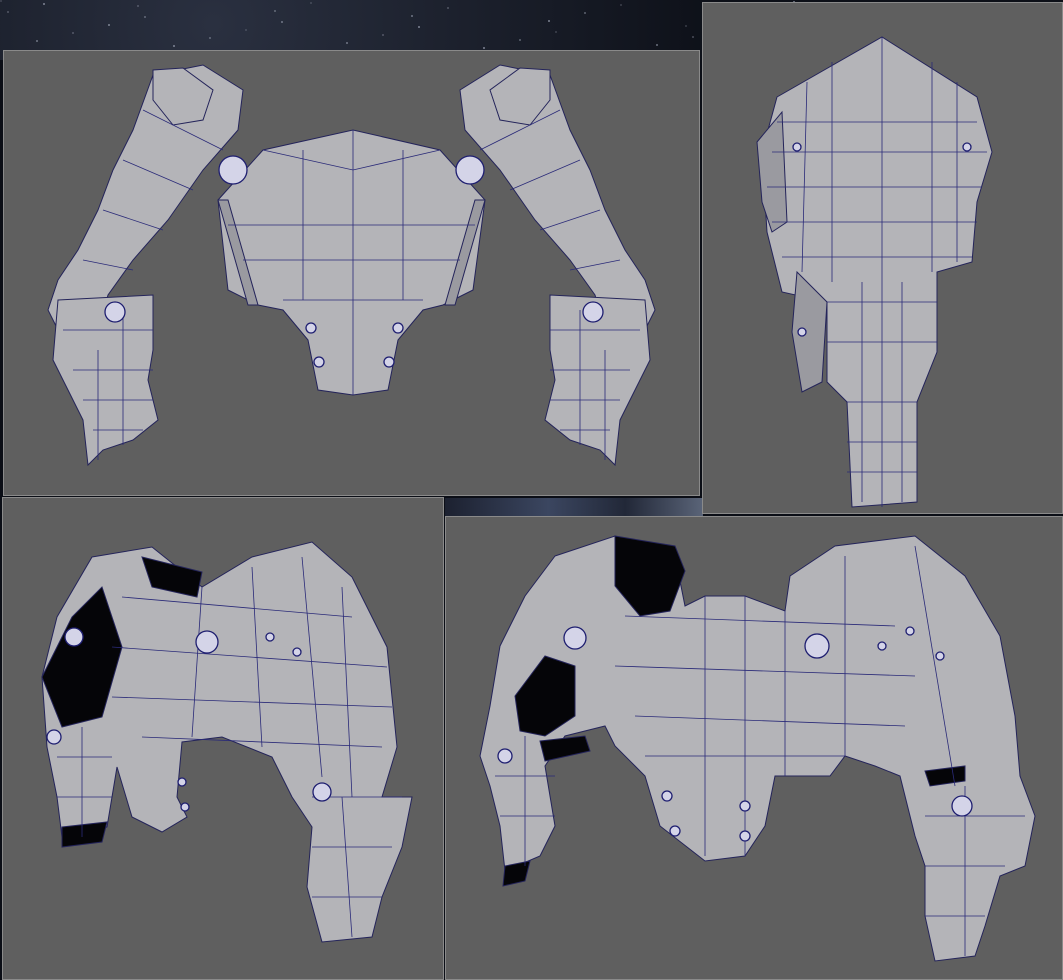 This screenshot has height=980, width=1063. What do you see at coordinates (470, 170) in the screenshot?
I see `rosette-right` at bounding box center [470, 170].